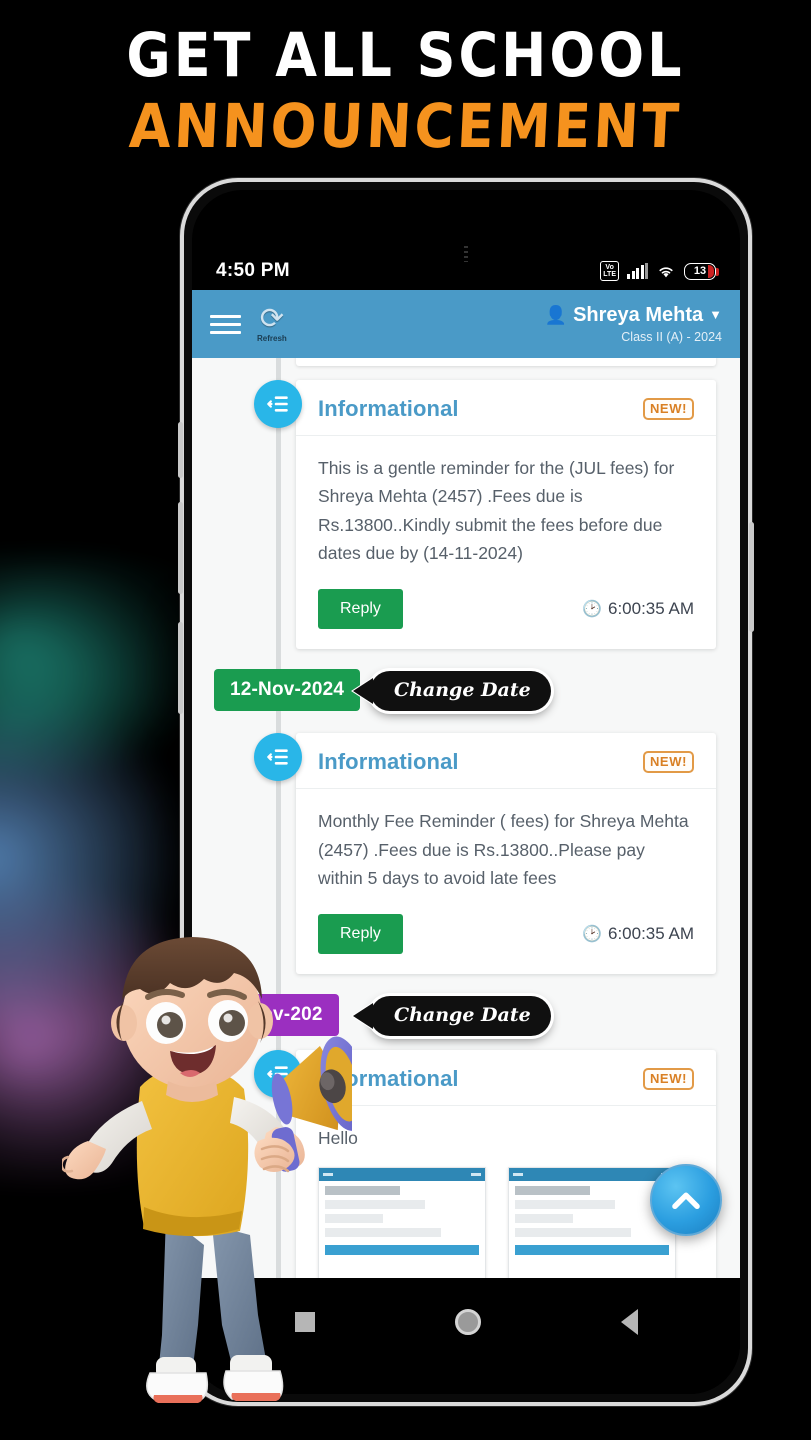  Describe the element at coordinates (715, 315) in the screenshot. I see `caret-down-icon: ▼` at that location.